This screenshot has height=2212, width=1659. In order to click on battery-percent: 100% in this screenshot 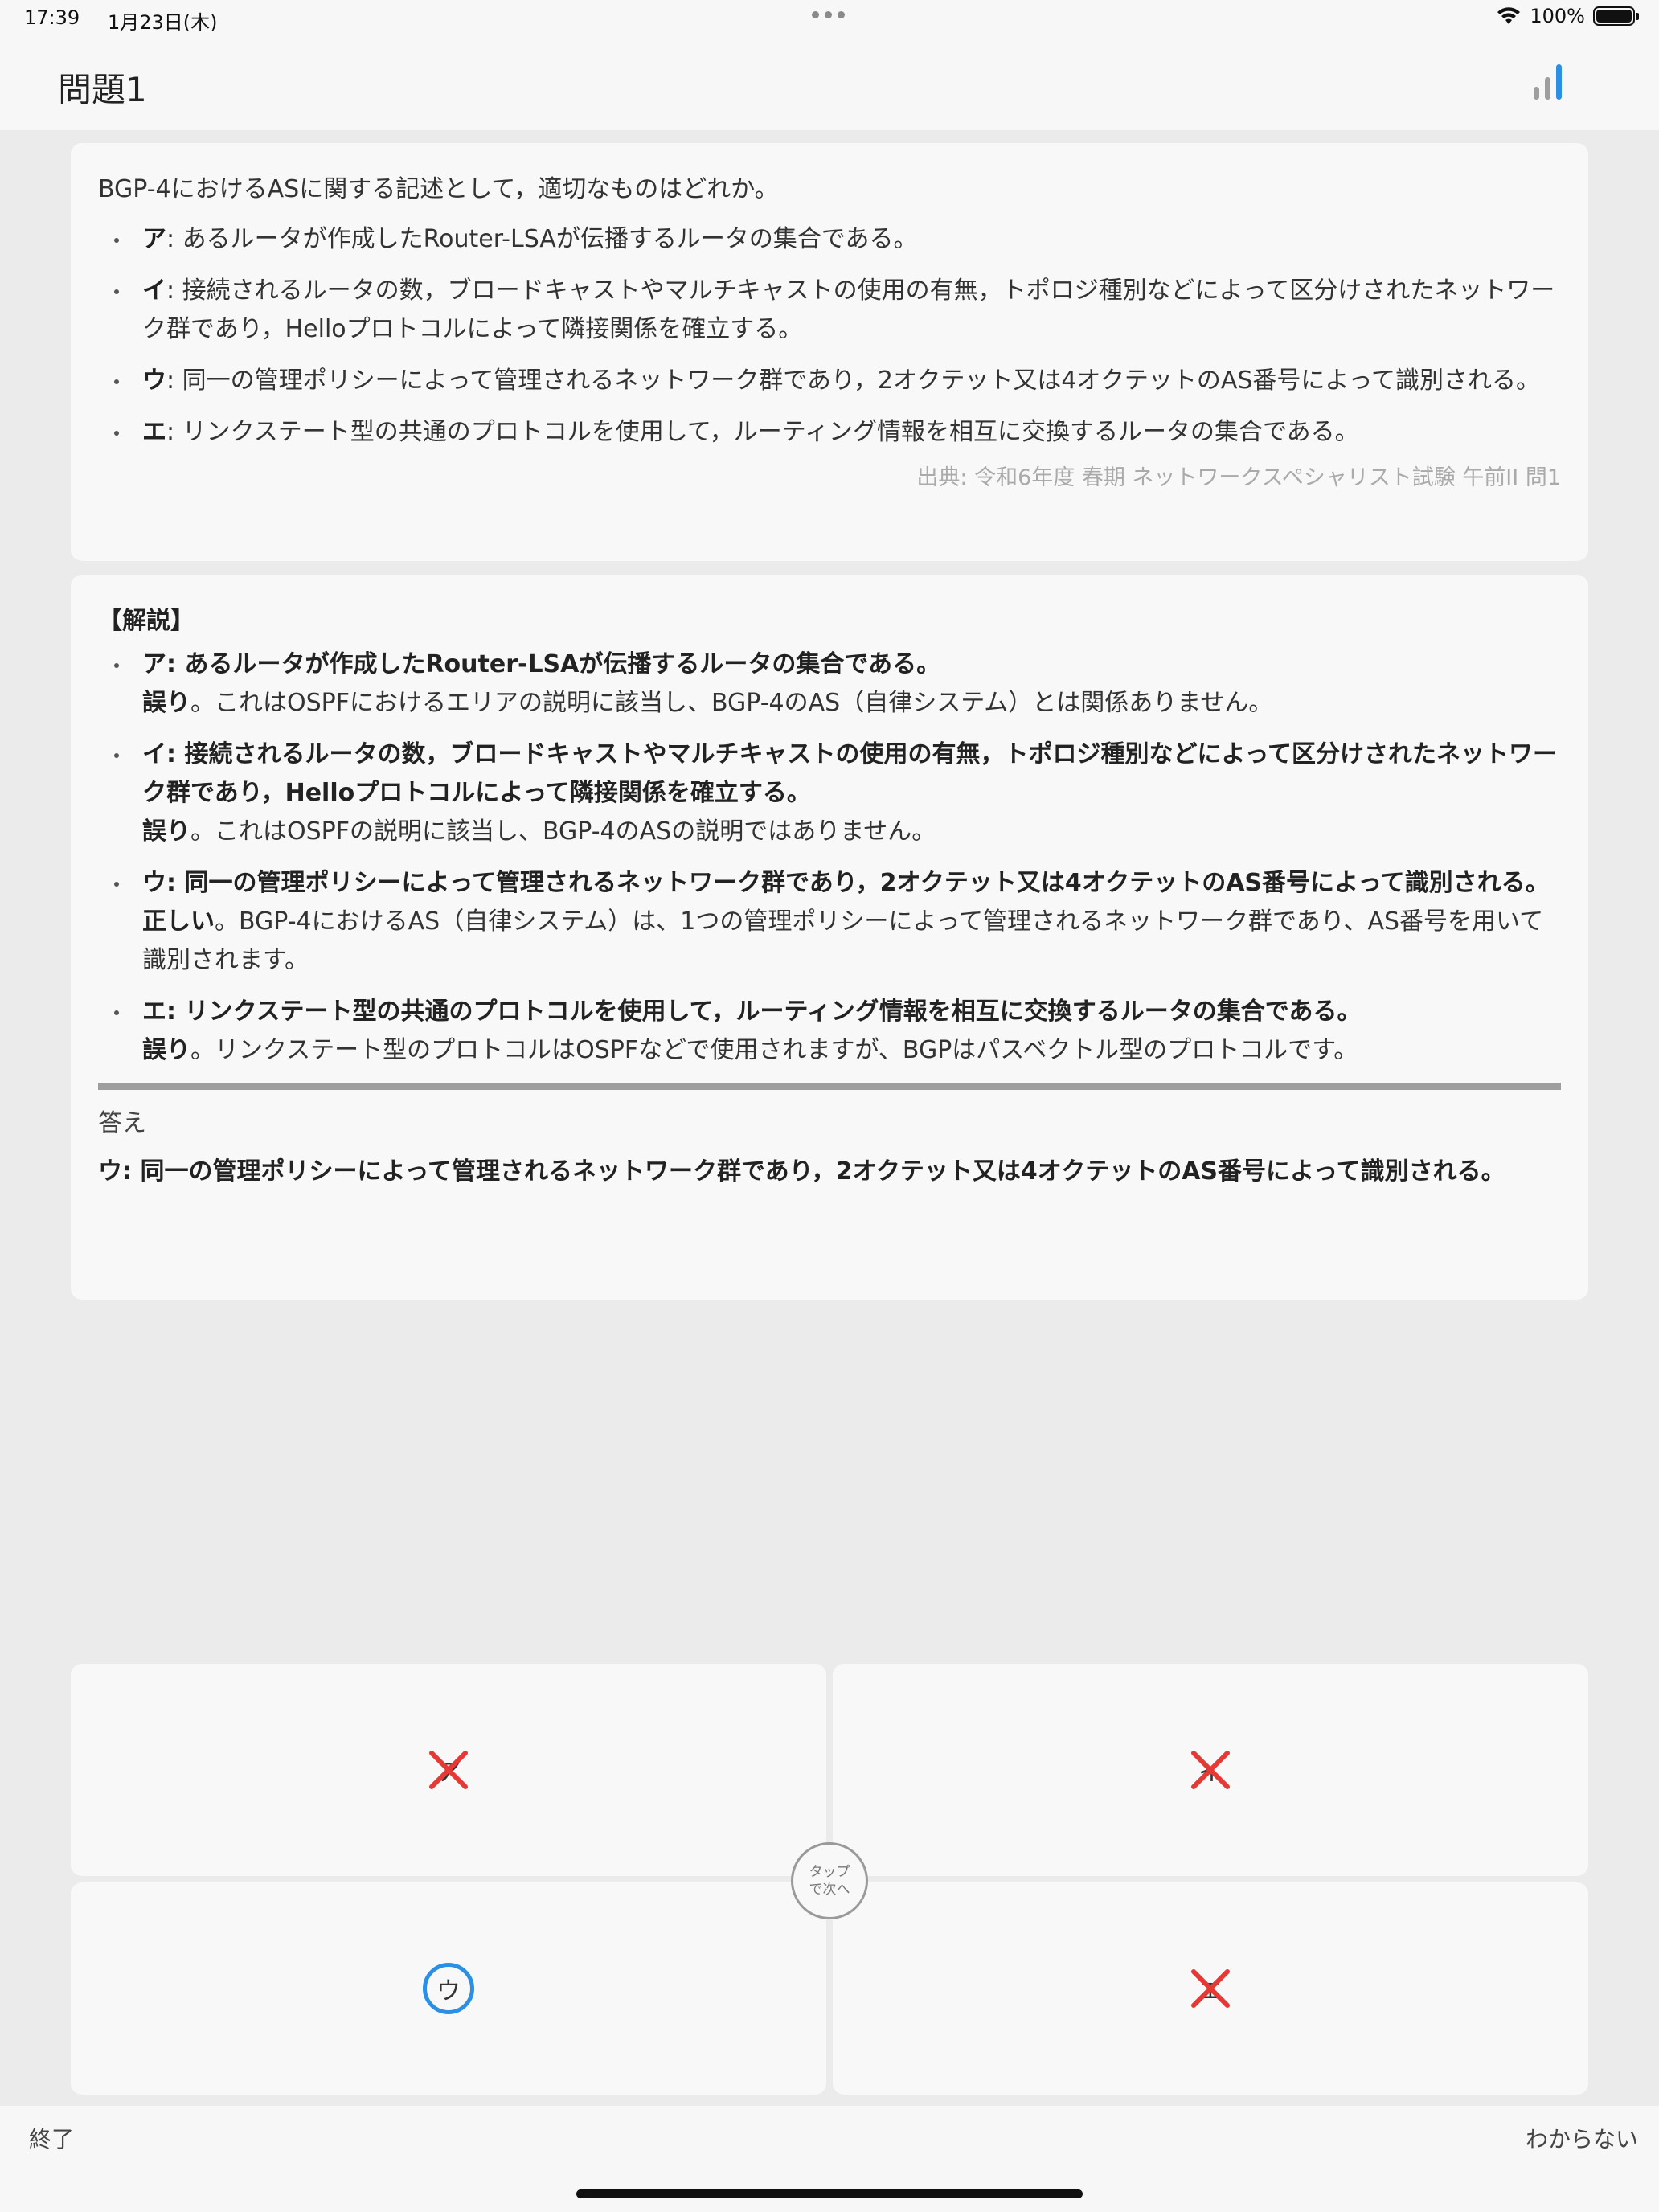, I will do `click(1557, 16)`.